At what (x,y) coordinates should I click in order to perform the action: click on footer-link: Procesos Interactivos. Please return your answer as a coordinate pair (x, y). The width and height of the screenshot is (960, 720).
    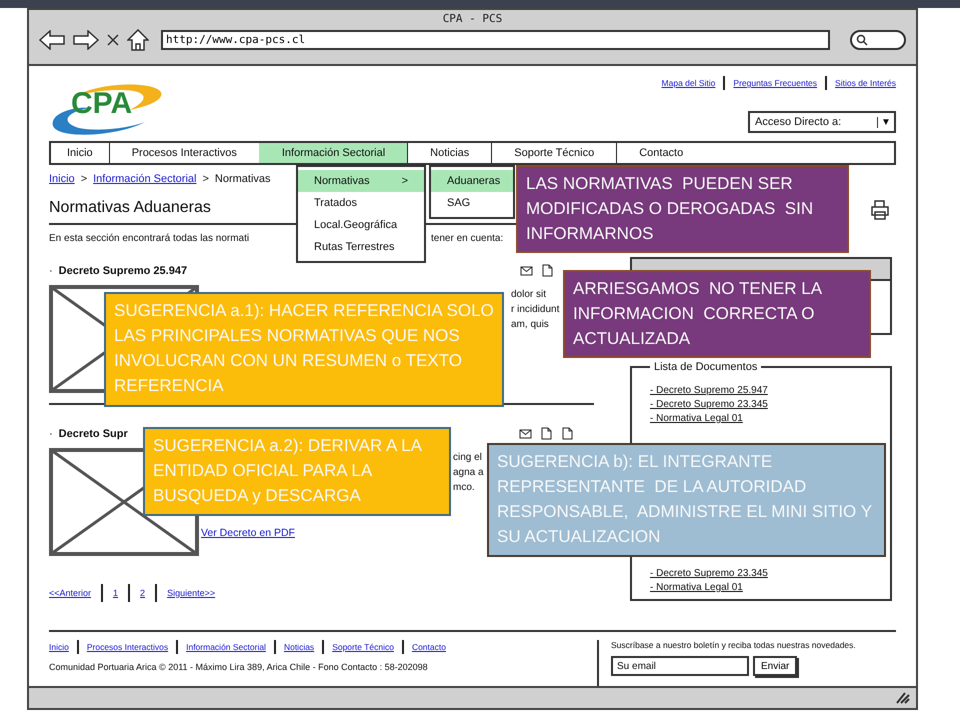
    Looking at the image, I should click on (127, 647).